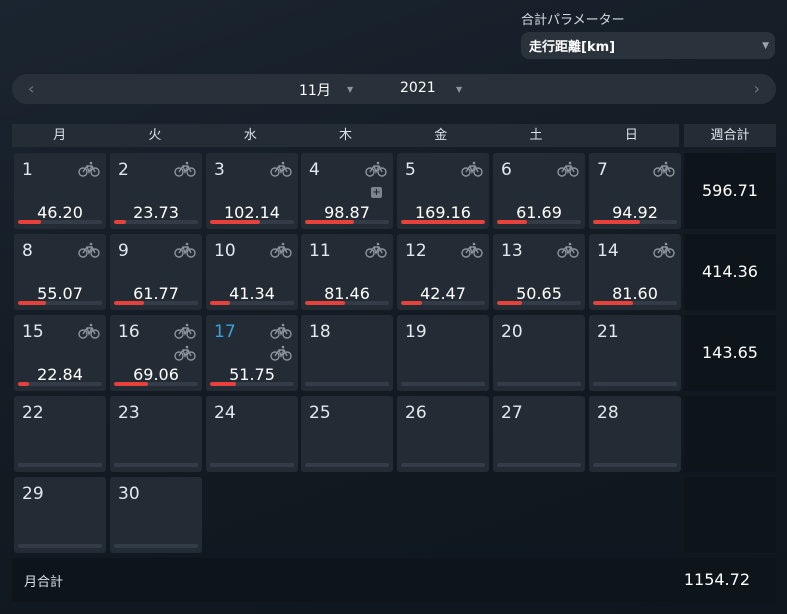 This screenshot has height=614, width=787. Describe the element at coordinates (156, 191) in the screenshot. I see `day-cell: 2 23.73` at that location.